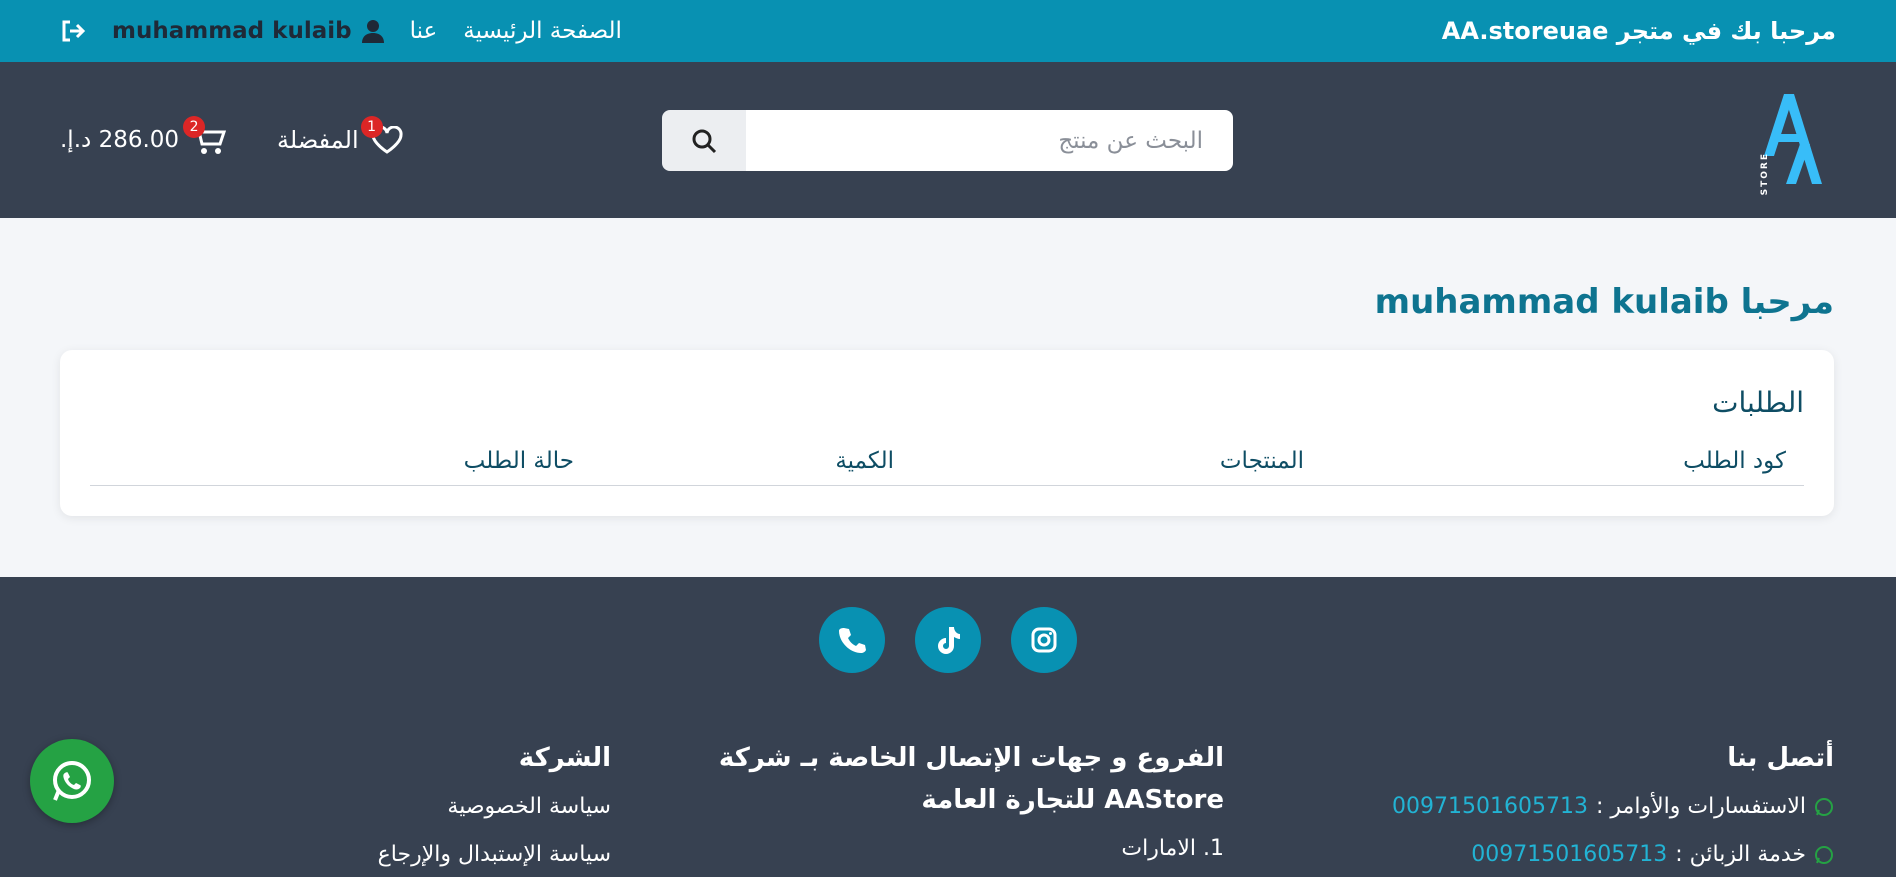 The height and width of the screenshot is (877, 1896). What do you see at coordinates (1490, 807) in the screenshot?
I see `inquiries-phone-link: 00971501605713` at bounding box center [1490, 807].